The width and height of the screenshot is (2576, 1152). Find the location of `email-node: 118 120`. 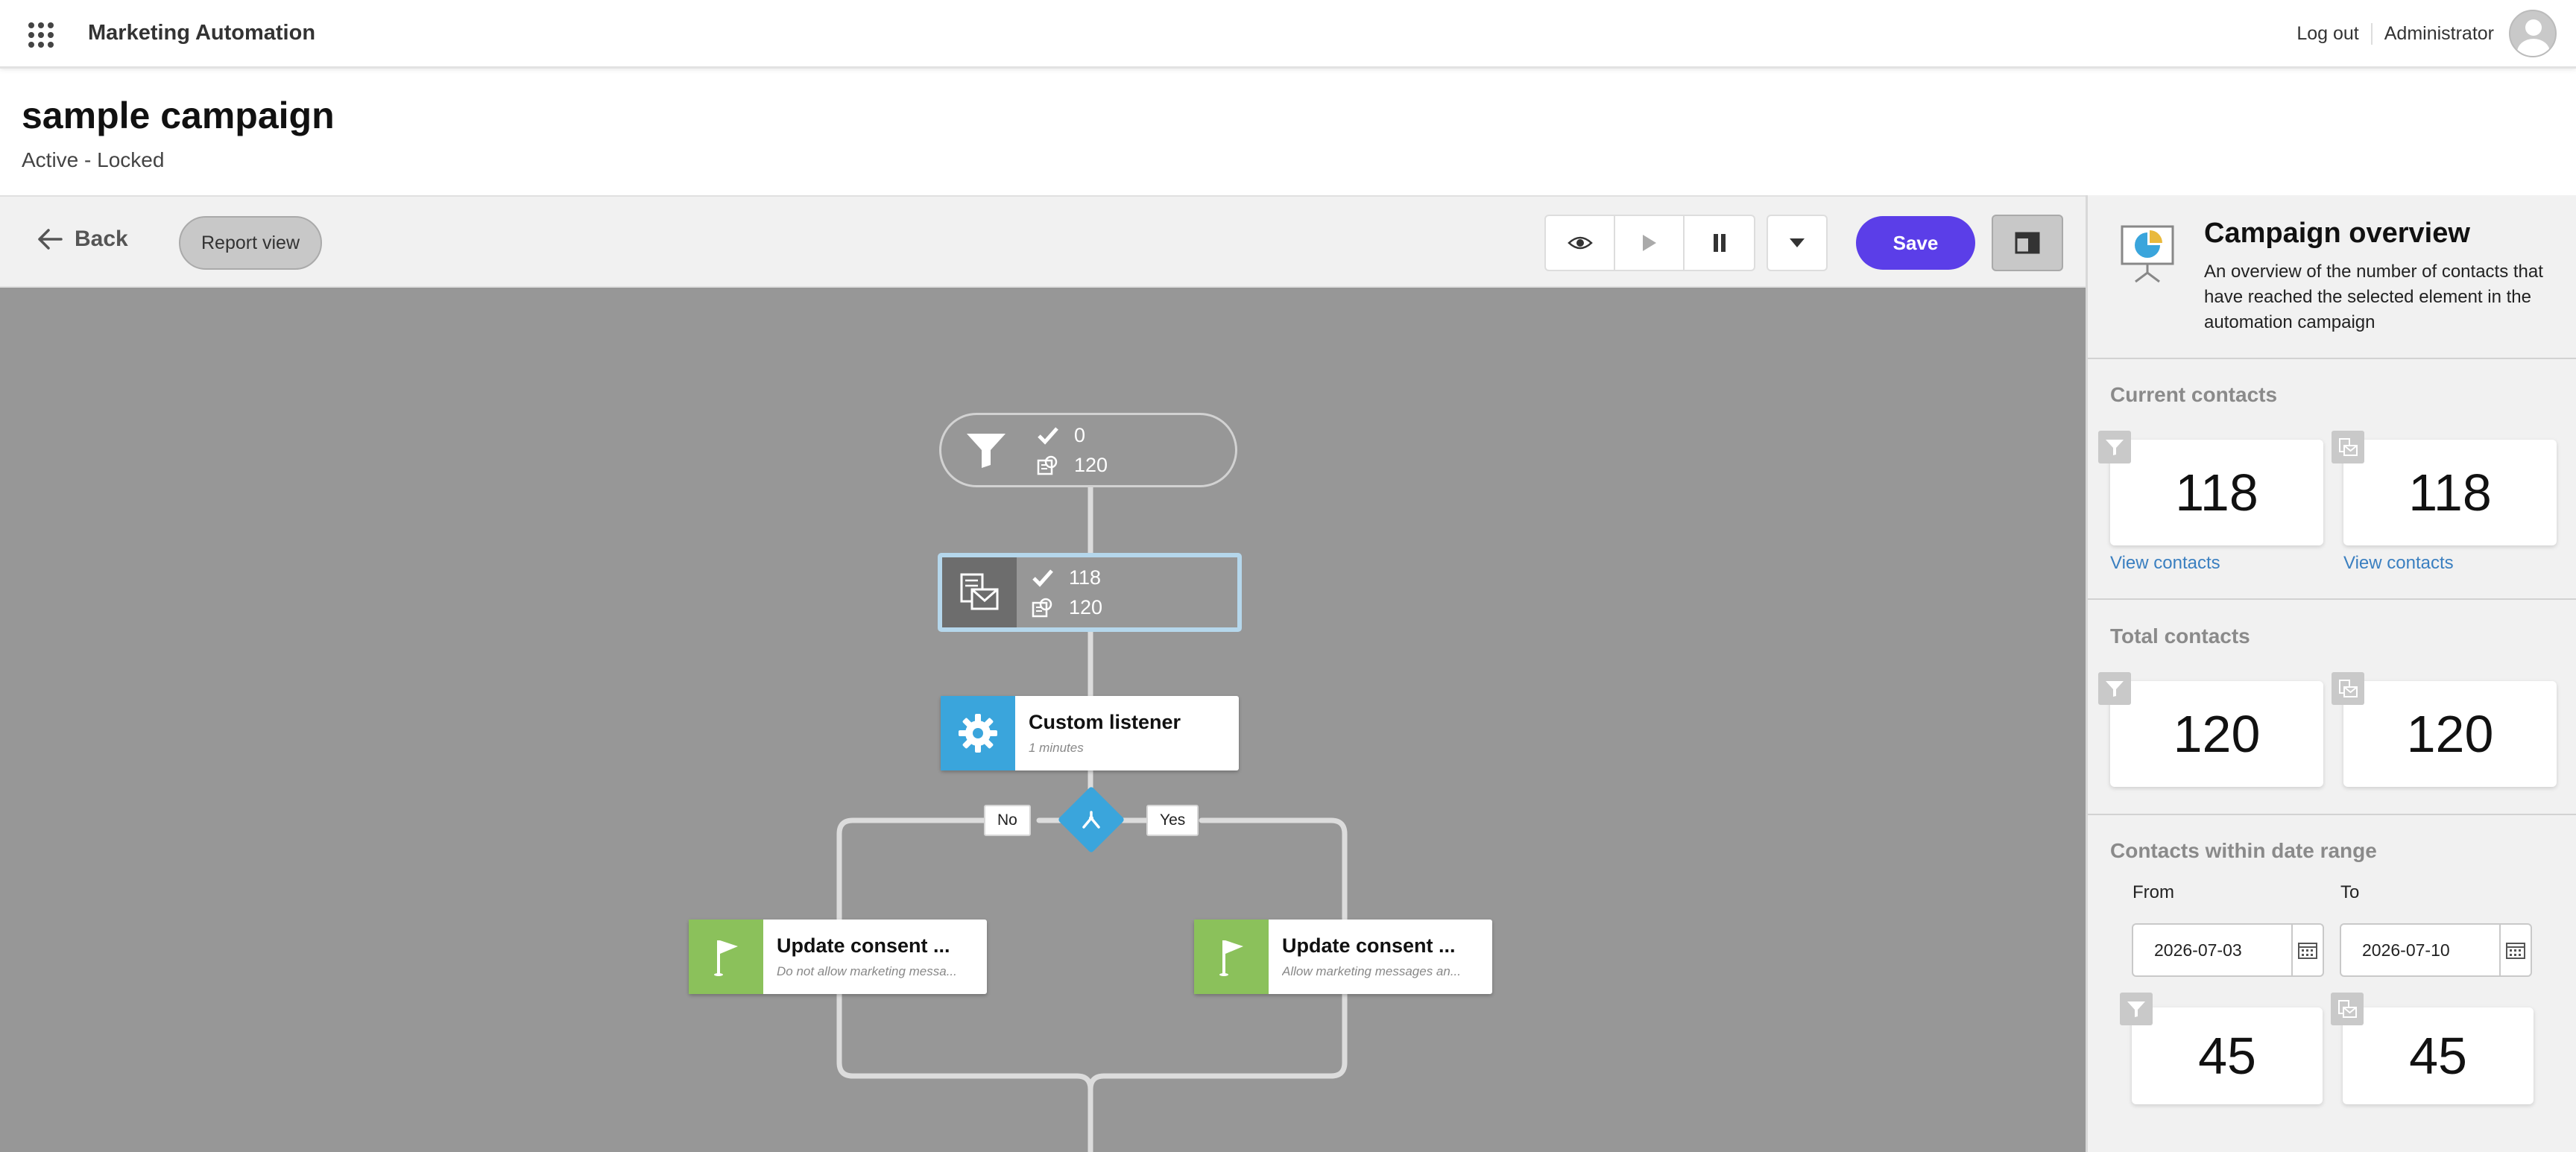

email-node: 118 120 is located at coordinates (1090, 592).